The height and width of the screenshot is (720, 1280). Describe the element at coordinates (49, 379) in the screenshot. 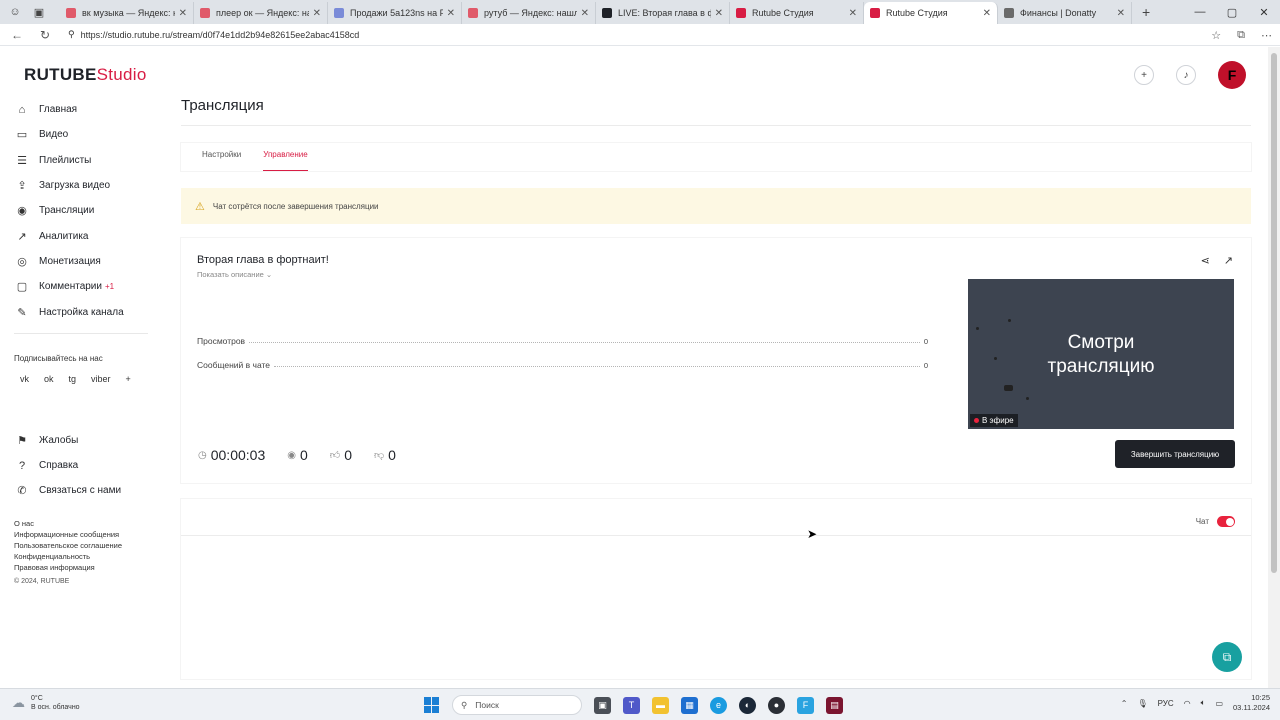

I see `social-ok-icon: ok` at that location.